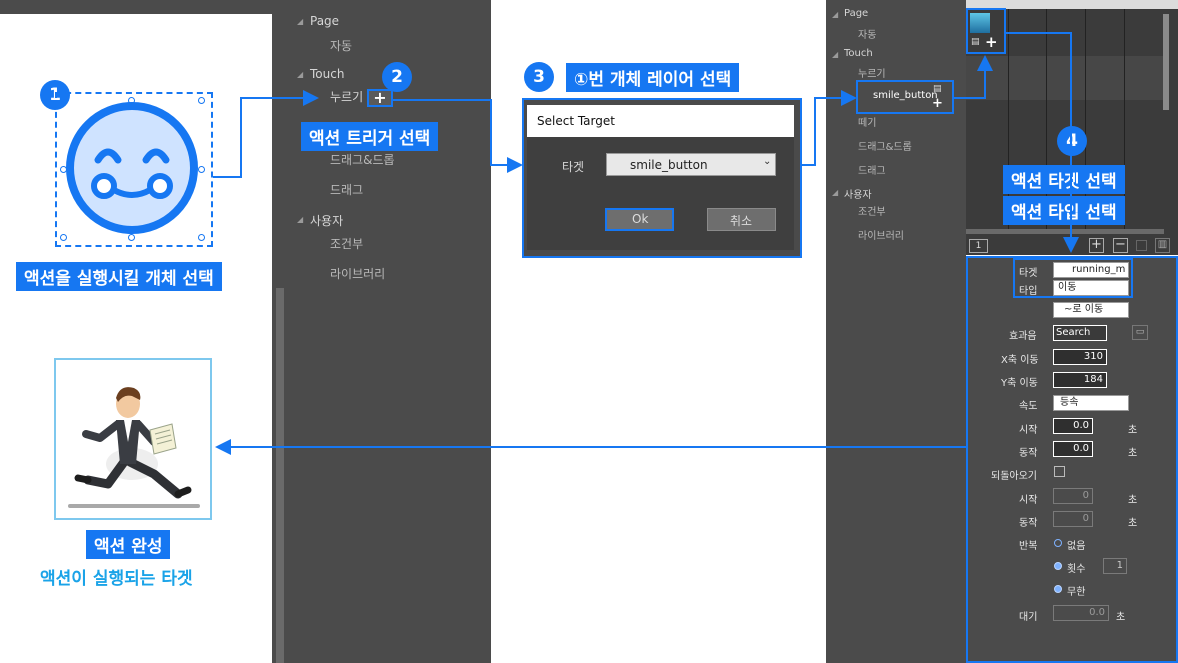  I want to click on arrow-object-to-trigger, so click(266, 134).